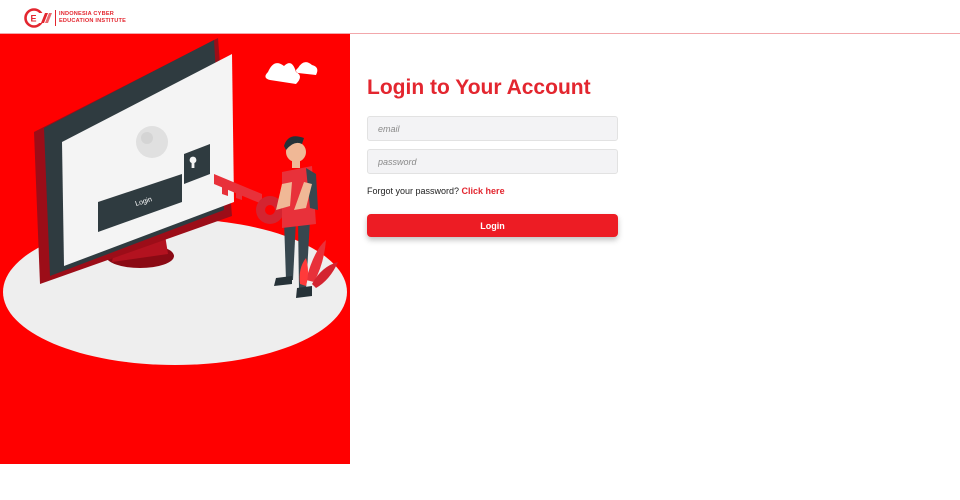 The height and width of the screenshot is (500, 960). What do you see at coordinates (38, 18) in the screenshot?
I see `logo-mark-icon: E` at bounding box center [38, 18].